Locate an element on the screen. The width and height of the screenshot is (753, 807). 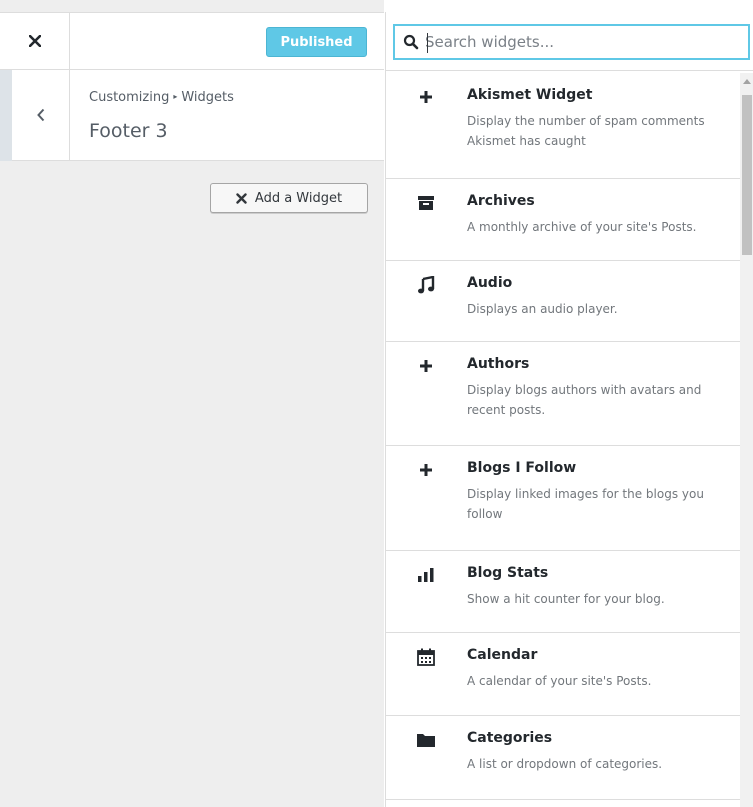
divider is located at coordinates (569, 70).